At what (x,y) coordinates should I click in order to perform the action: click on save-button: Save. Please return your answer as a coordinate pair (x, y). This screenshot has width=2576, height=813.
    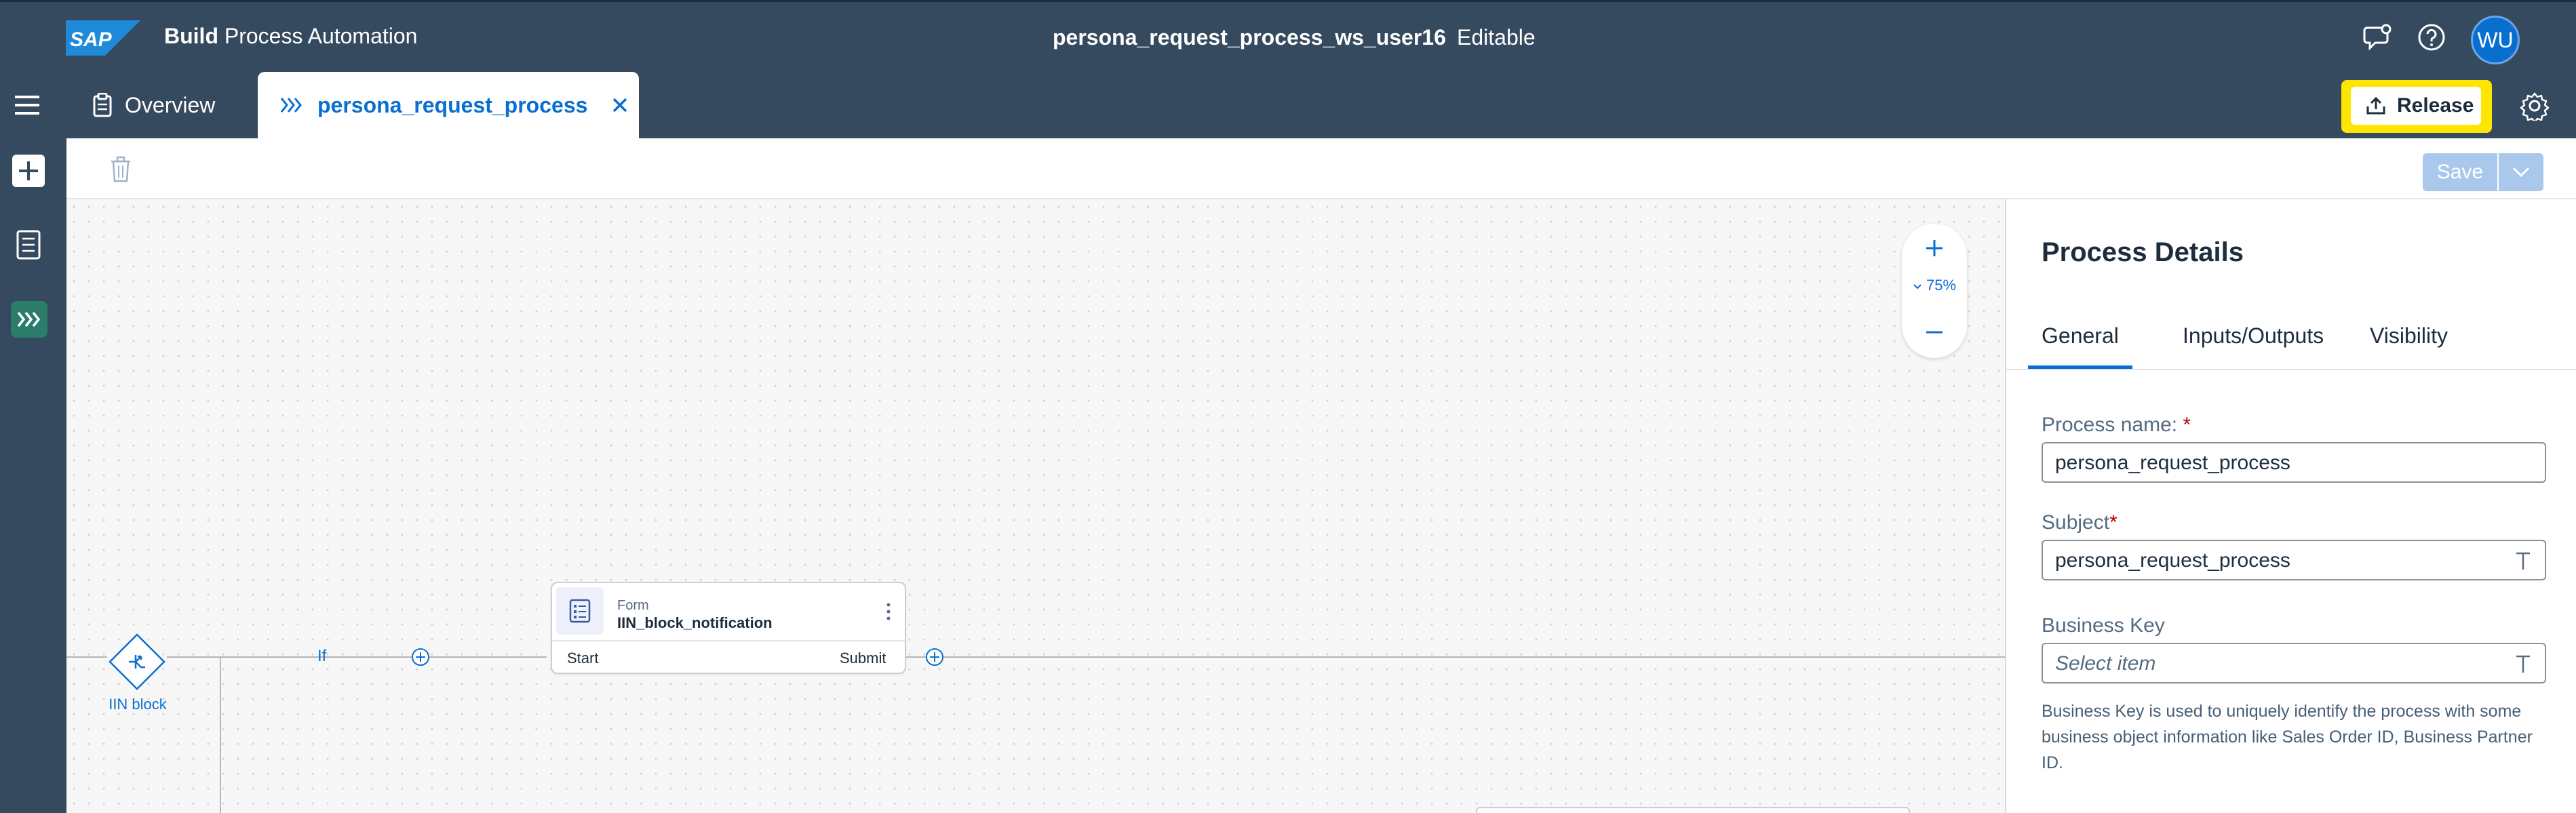
    Looking at the image, I should click on (2460, 172).